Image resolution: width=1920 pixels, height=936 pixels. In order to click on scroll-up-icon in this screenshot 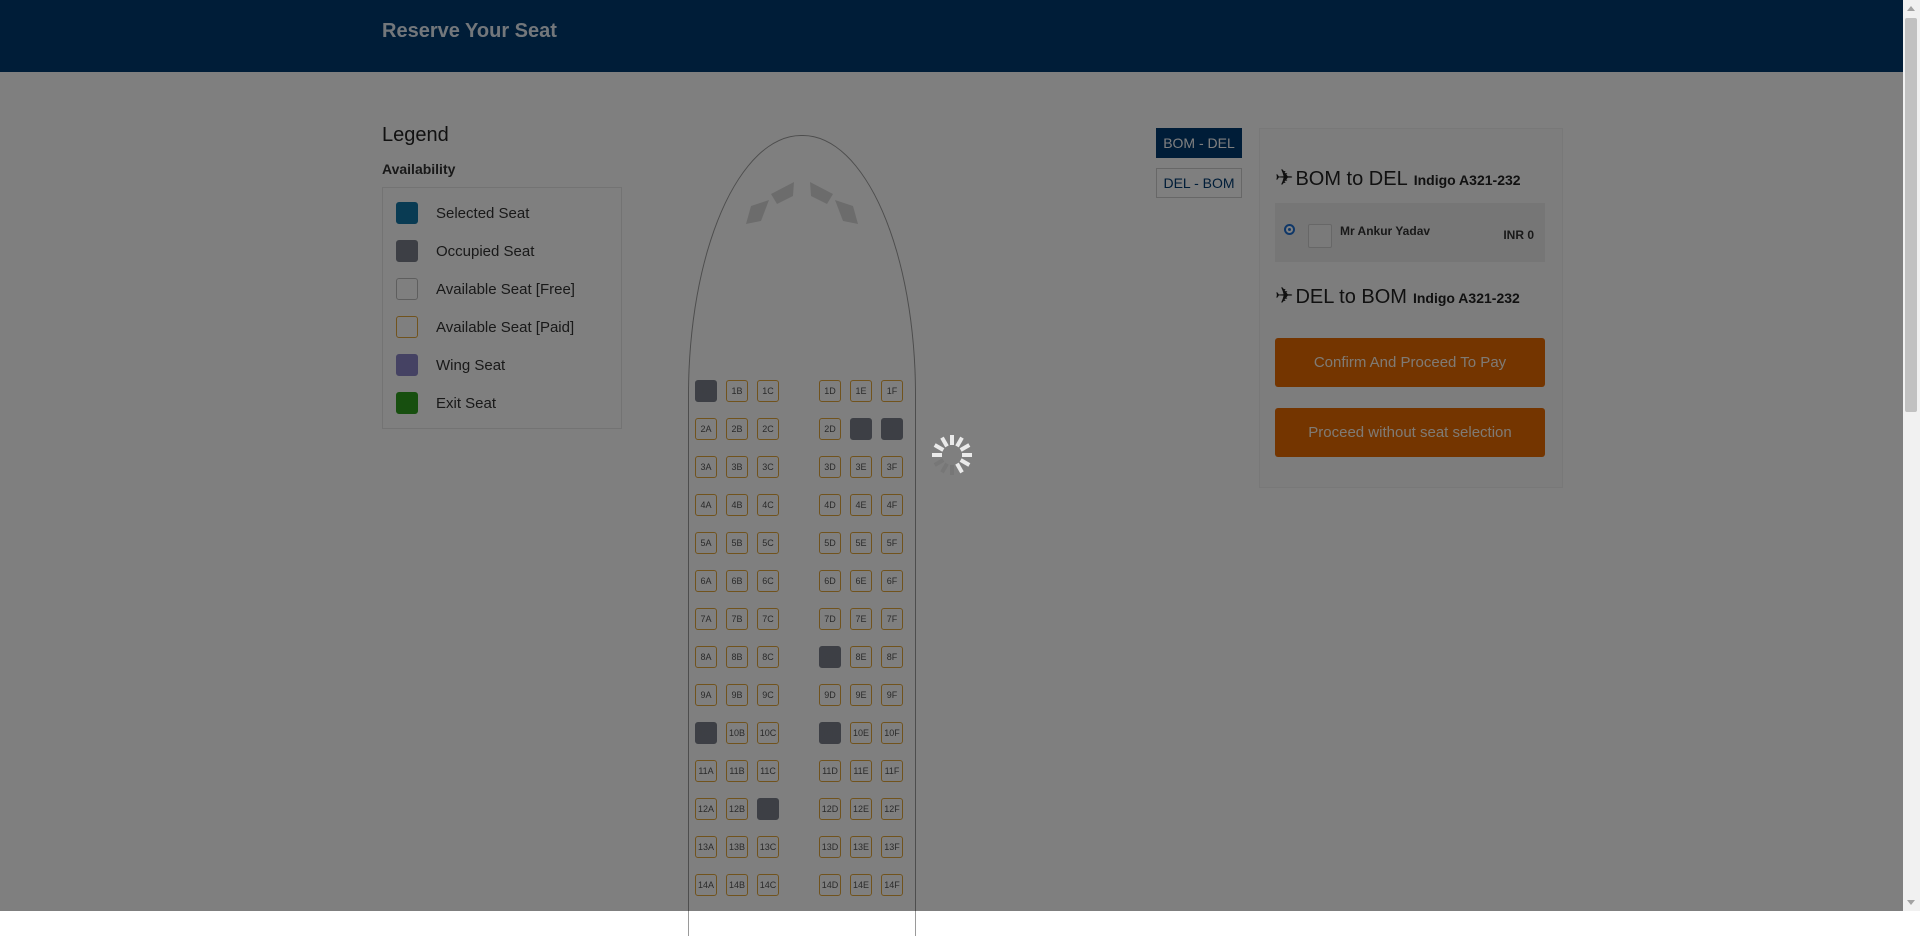, I will do `click(1911, 8)`.